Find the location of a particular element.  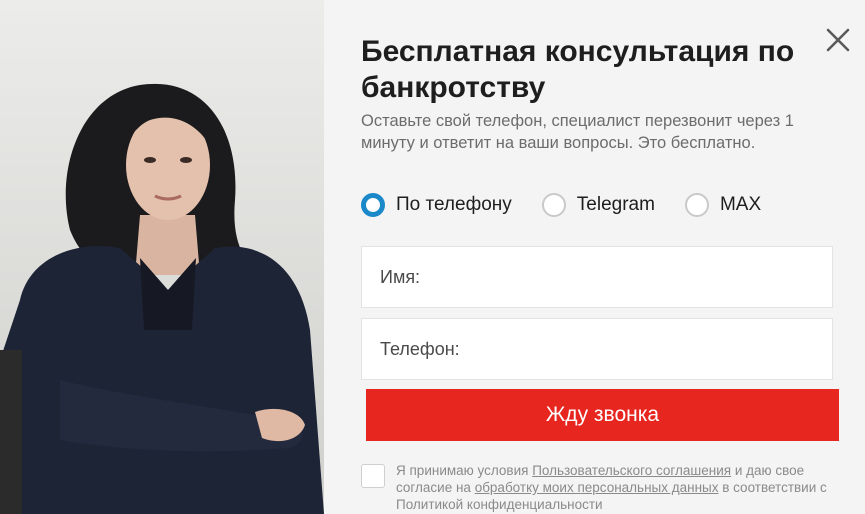

phone-input is located at coordinates (597, 349).